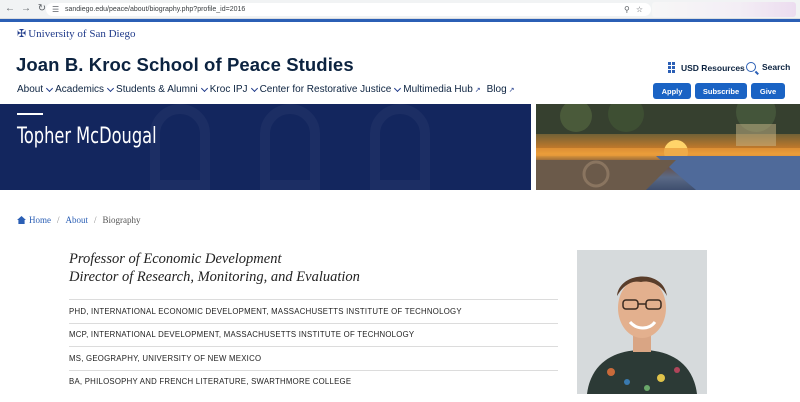 The image size is (800, 402). What do you see at coordinates (57, 10) in the screenshot?
I see `site-info-icon: ☰` at bounding box center [57, 10].